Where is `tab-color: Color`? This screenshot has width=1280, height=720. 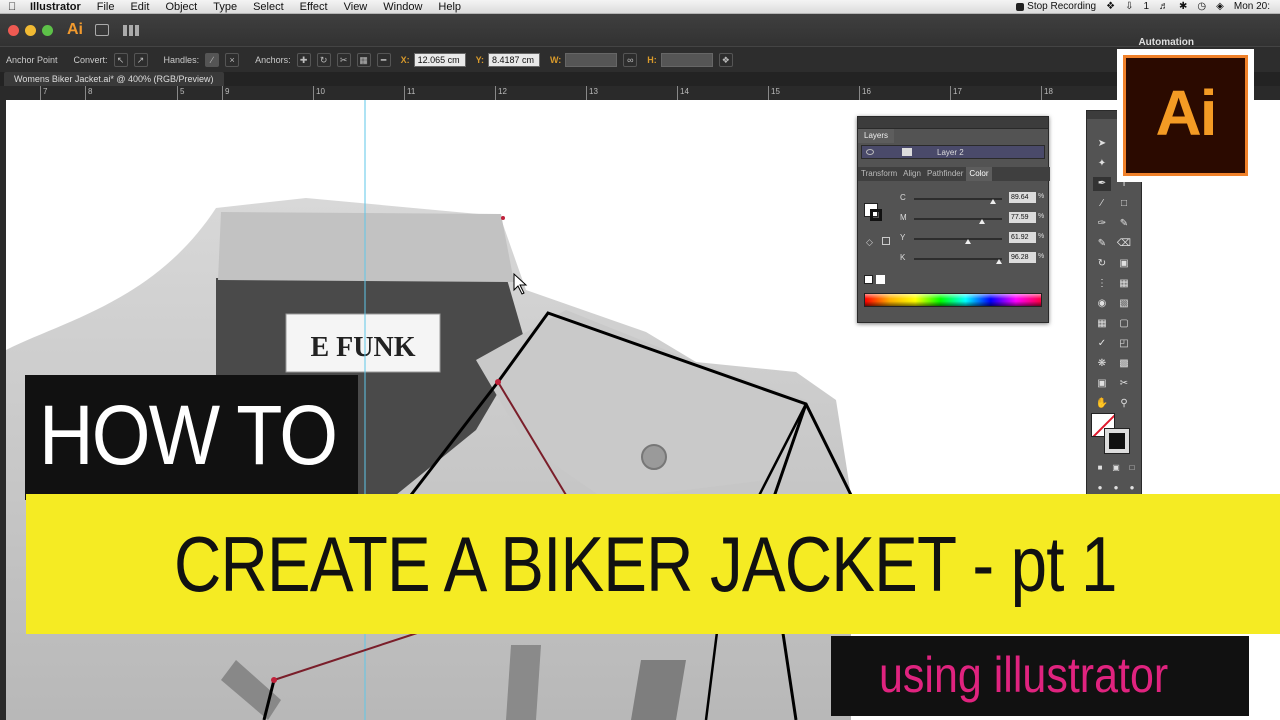
tab-color: Color is located at coordinates (979, 174).